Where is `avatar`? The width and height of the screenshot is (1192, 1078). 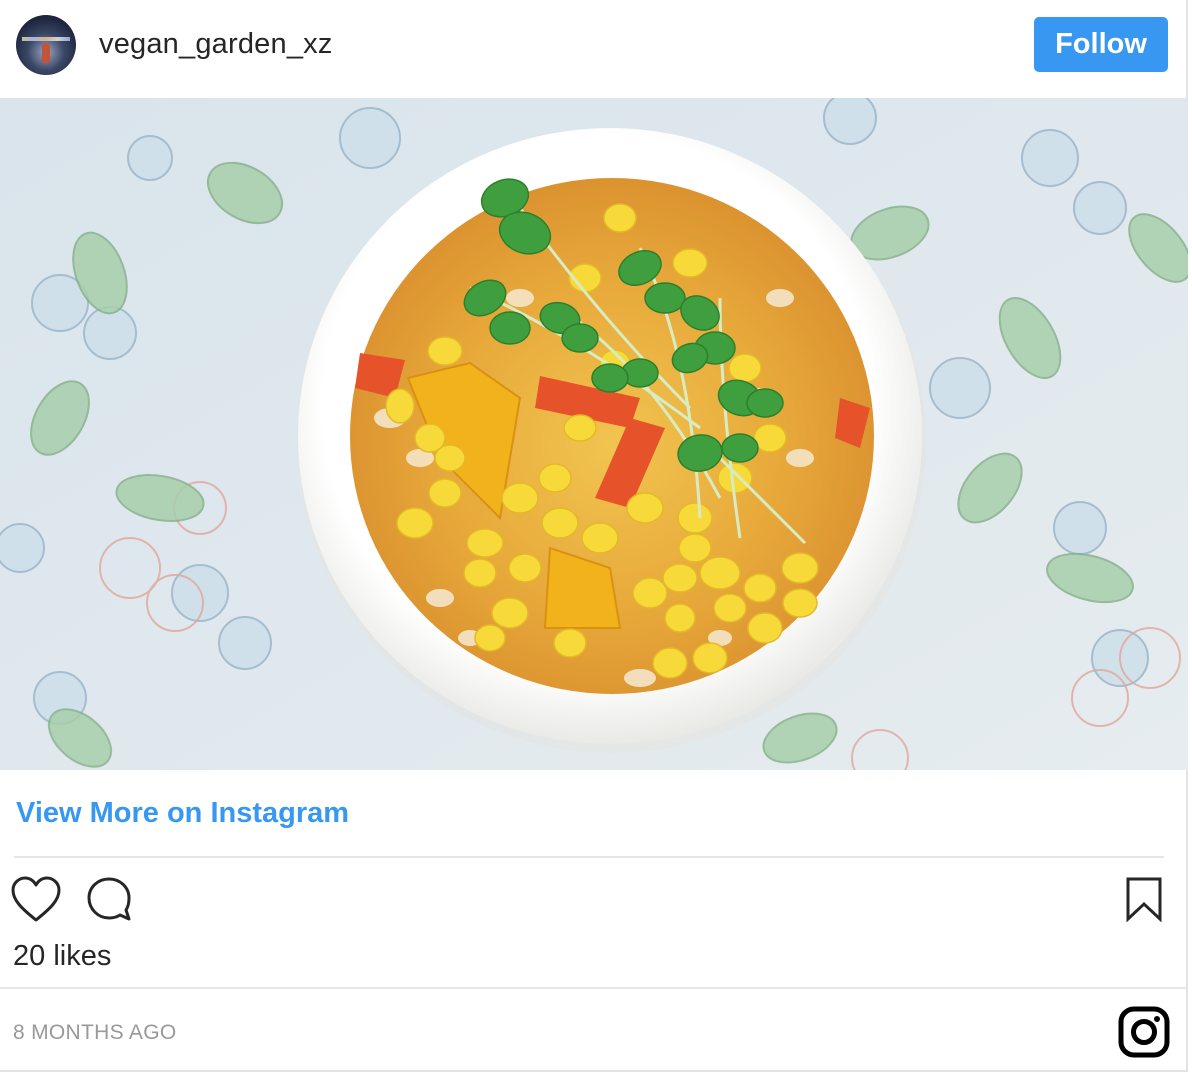 avatar is located at coordinates (46, 45).